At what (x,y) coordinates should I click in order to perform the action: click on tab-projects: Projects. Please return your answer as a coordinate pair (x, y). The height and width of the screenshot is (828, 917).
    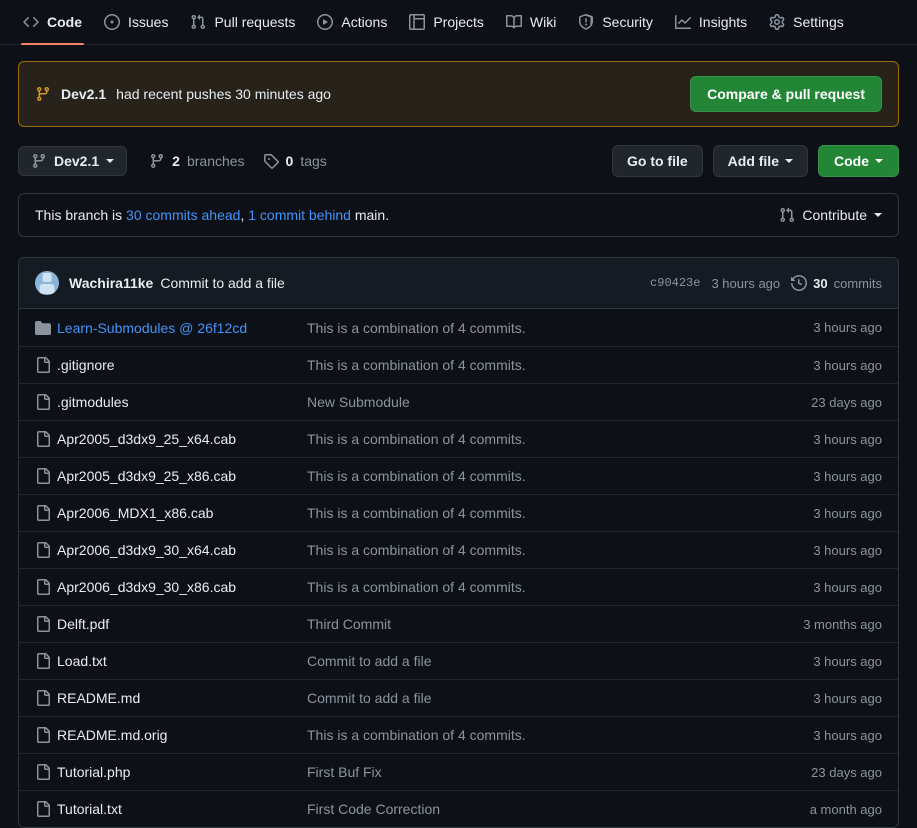
    Looking at the image, I should click on (446, 22).